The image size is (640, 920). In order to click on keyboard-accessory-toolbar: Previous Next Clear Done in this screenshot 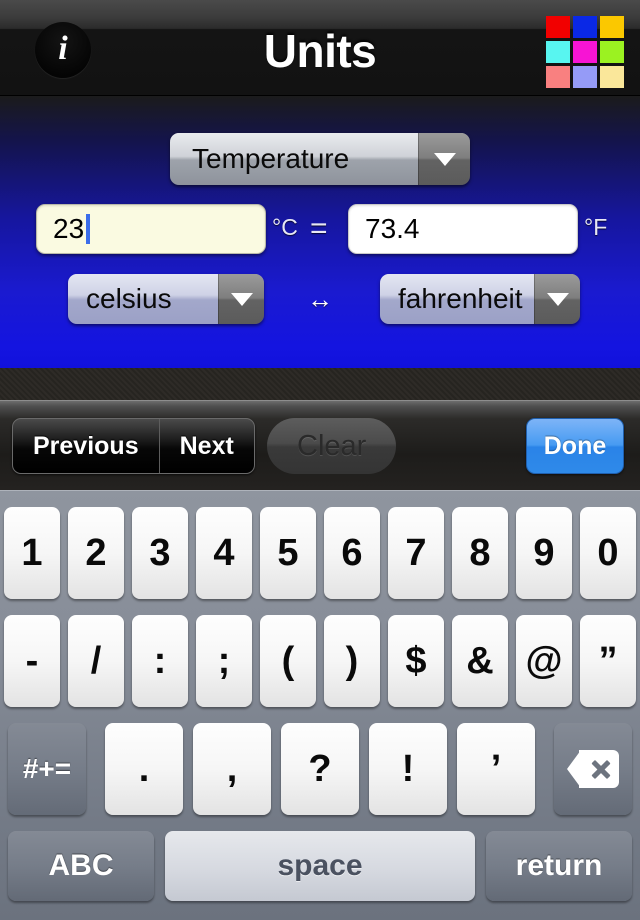, I will do `click(320, 445)`.